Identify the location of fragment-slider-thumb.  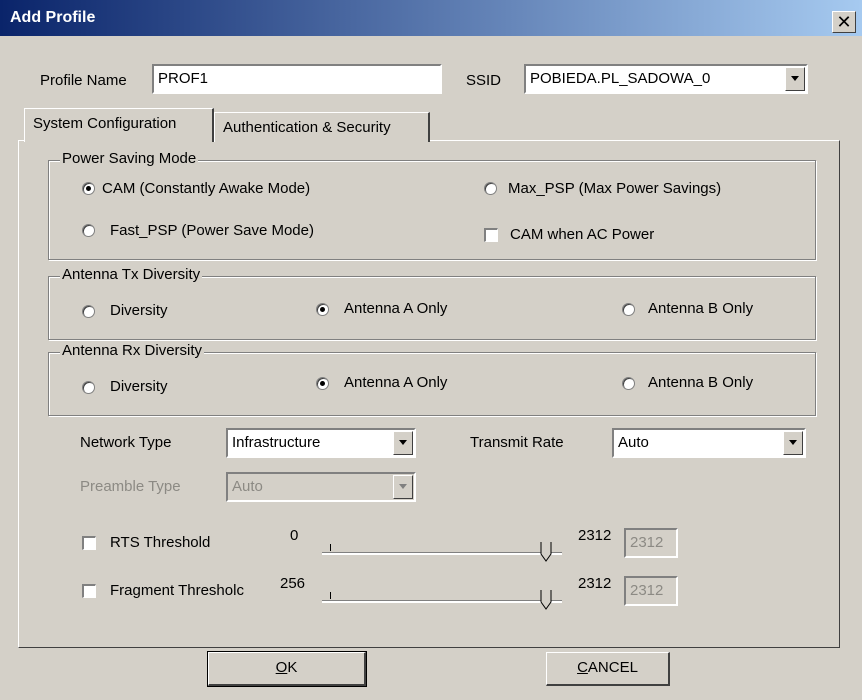
(546, 600).